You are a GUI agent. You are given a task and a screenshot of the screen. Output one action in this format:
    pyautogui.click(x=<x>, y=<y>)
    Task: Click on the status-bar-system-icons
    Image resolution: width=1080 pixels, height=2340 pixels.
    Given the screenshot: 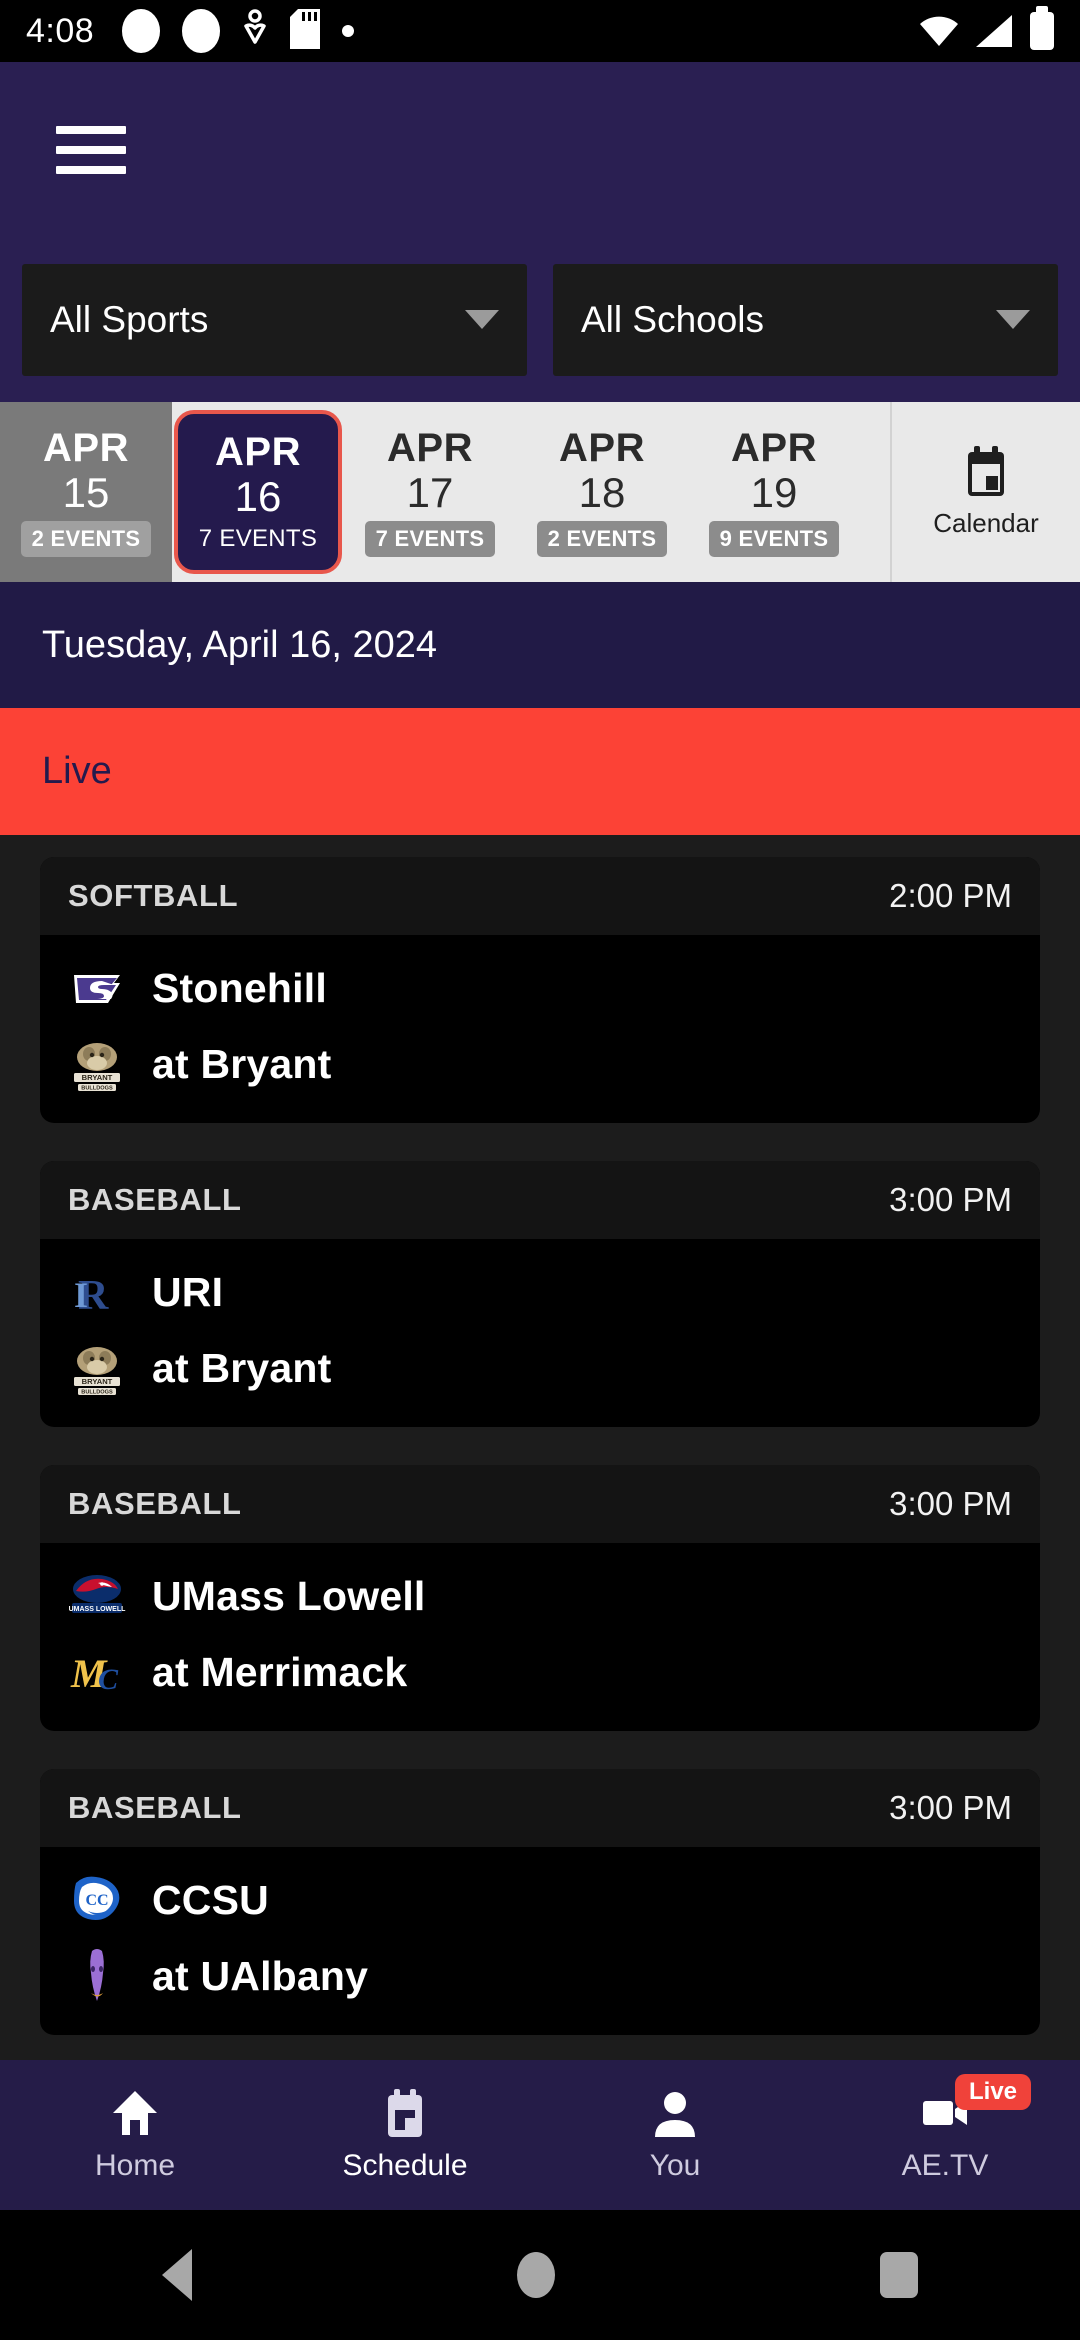 What is the action you would take?
    pyautogui.click(x=987, y=28)
    